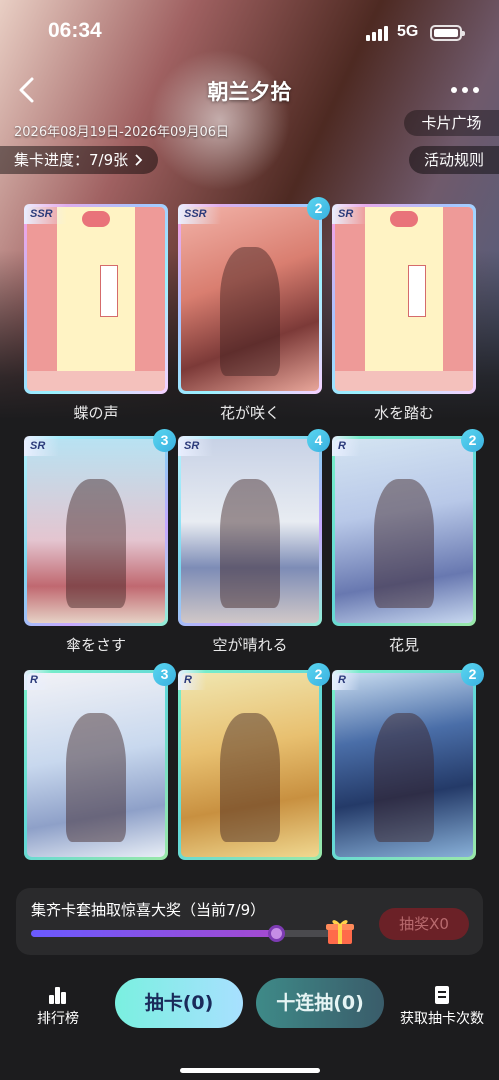  I want to click on collection-progress-button: 集卡进度：7/9张, so click(79, 160).